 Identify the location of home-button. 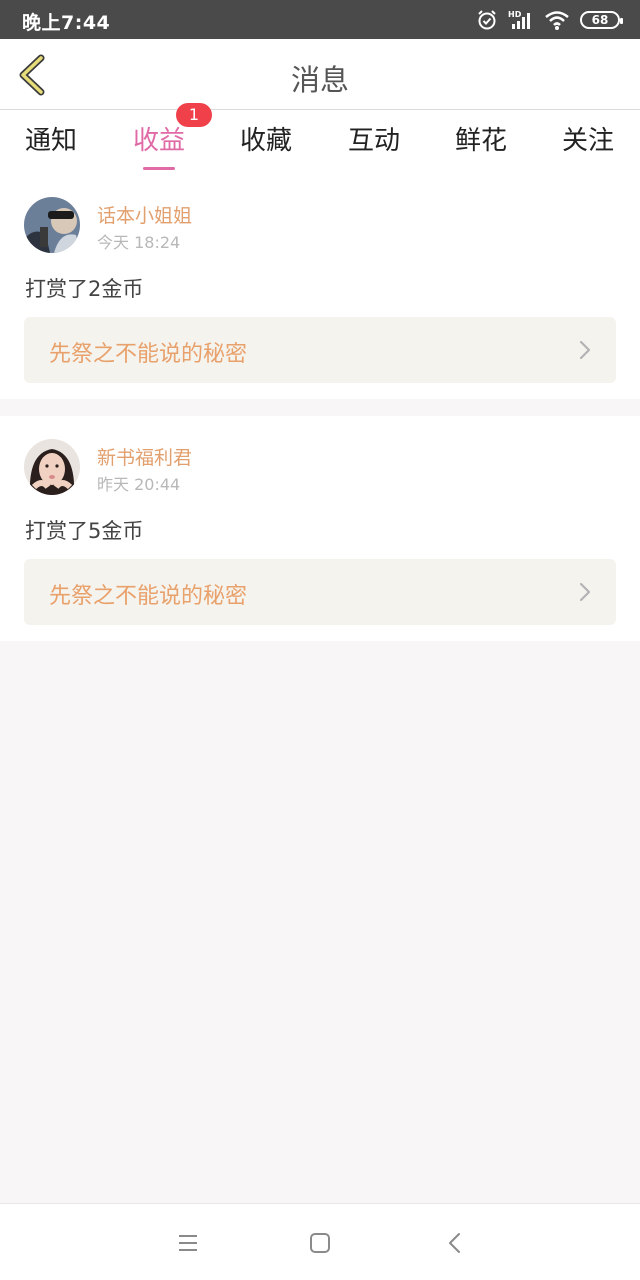
(320, 1243).